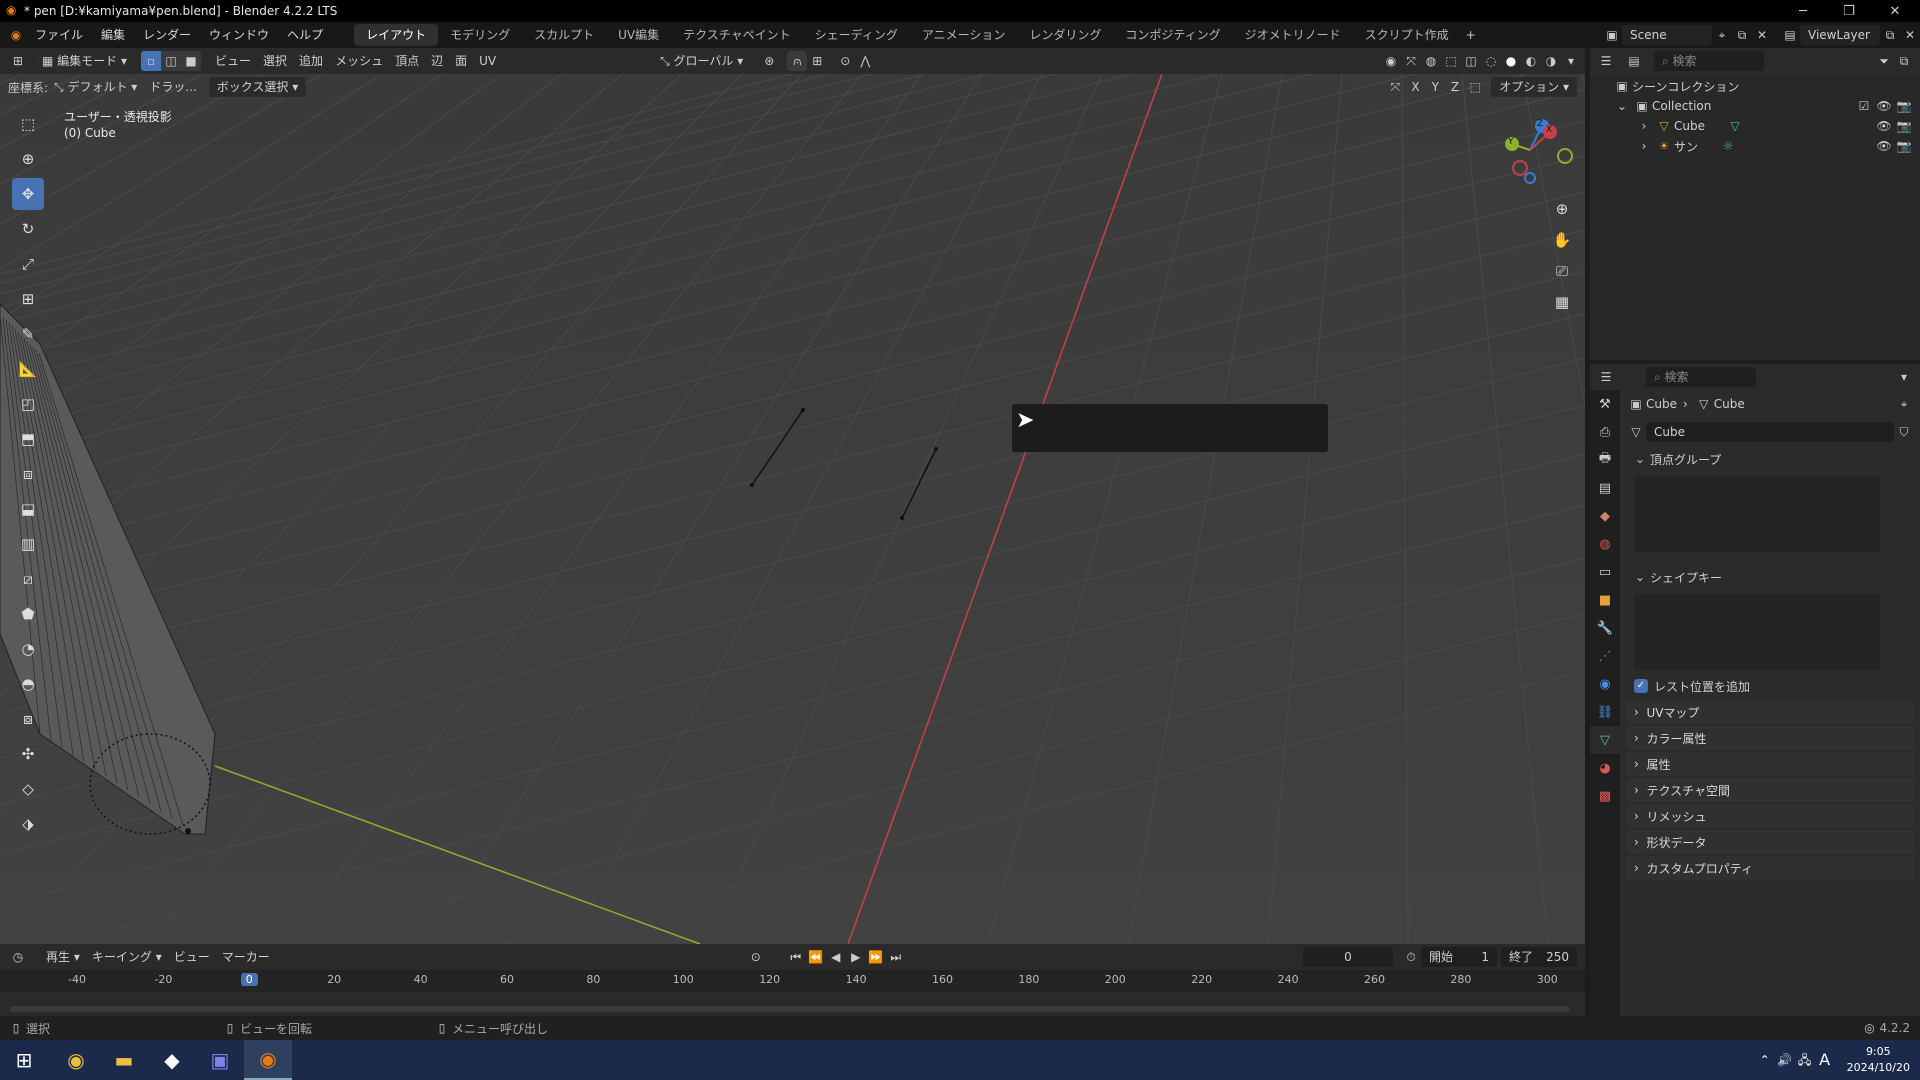 The height and width of the screenshot is (1080, 1920). What do you see at coordinates (816, 957) in the screenshot?
I see `jump-keyframe-back-icon: ⏪` at bounding box center [816, 957].